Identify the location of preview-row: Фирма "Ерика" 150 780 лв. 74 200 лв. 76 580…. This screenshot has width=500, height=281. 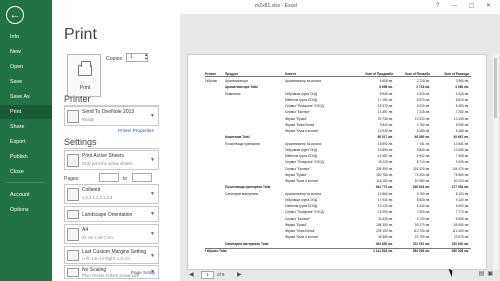
(338, 175).